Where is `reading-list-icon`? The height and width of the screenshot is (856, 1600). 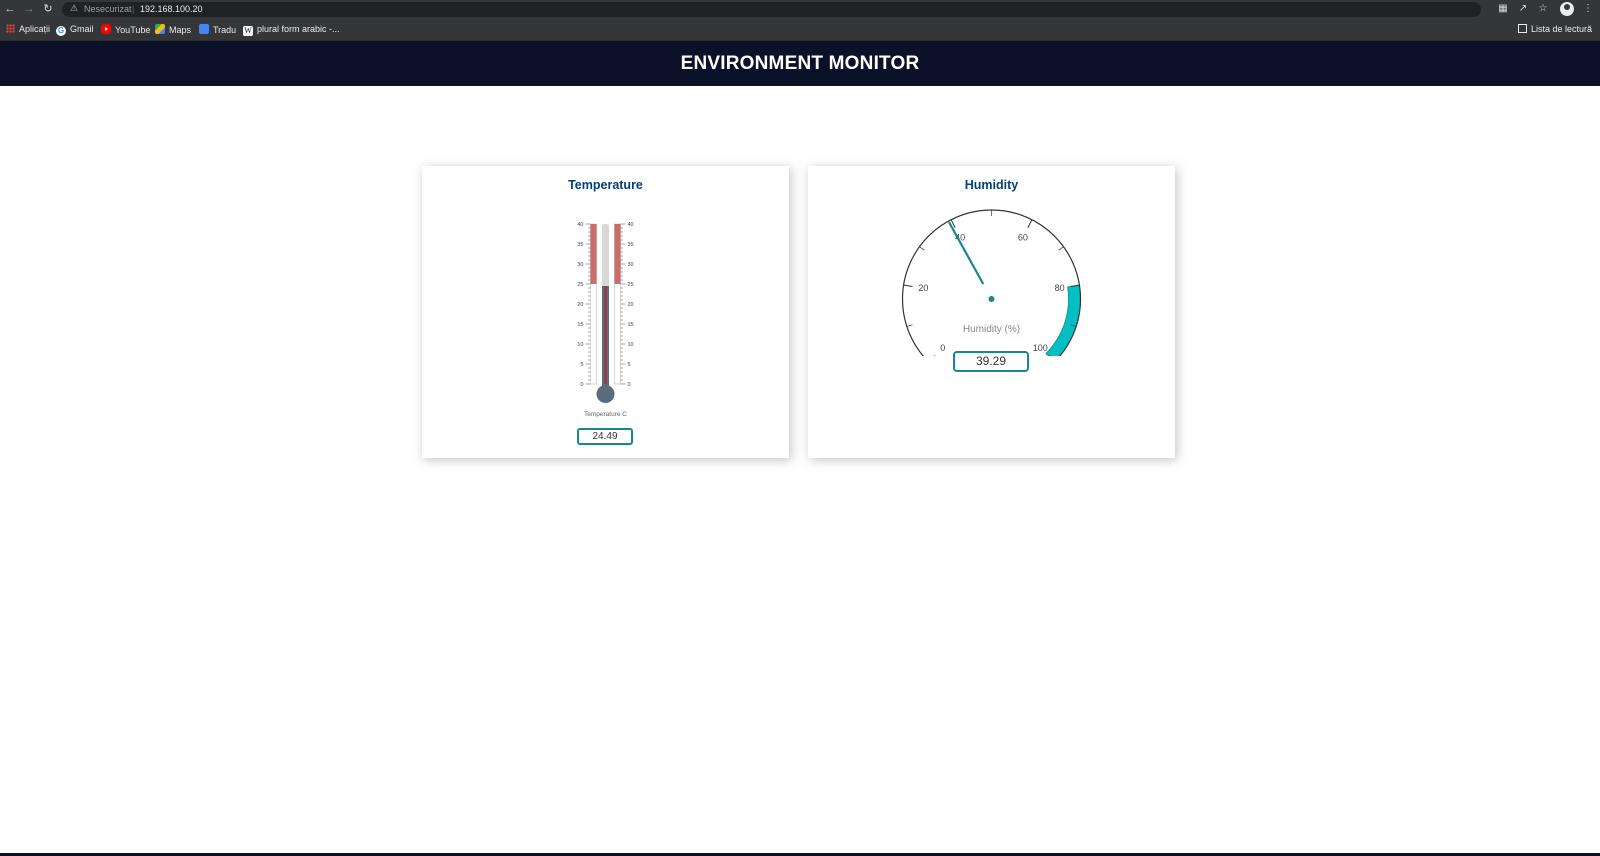 reading-list-icon is located at coordinates (1522, 28).